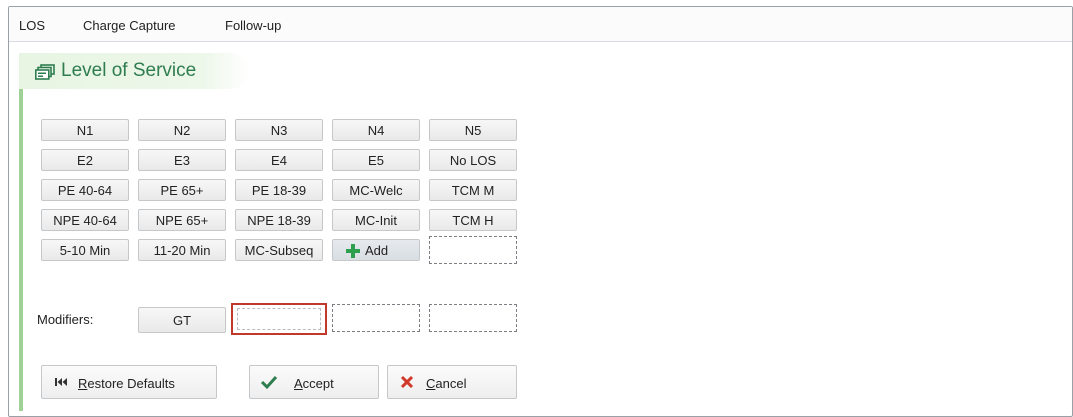  Describe the element at coordinates (407, 383) in the screenshot. I see `close-icon` at that location.